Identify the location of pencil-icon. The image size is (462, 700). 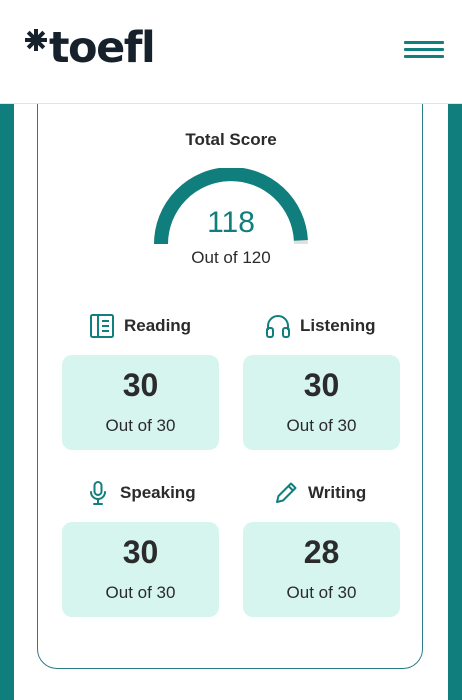
(286, 492).